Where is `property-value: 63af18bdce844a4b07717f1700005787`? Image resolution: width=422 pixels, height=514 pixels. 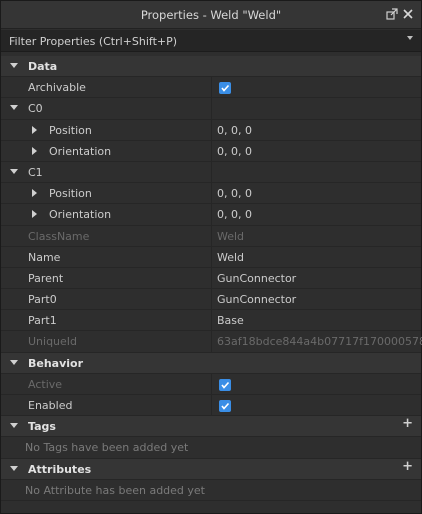
property-value: 63af18bdce844a4b07717f1700005787 is located at coordinates (319, 342).